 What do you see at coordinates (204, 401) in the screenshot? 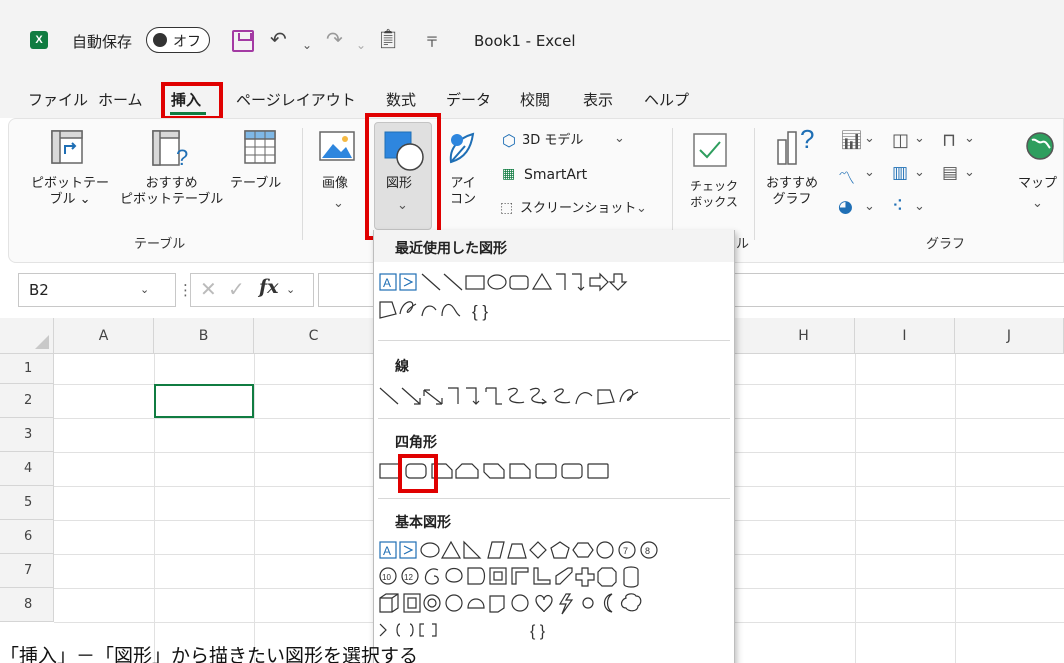
I see `selected-cell-b2` at bounding box center [204, 401].